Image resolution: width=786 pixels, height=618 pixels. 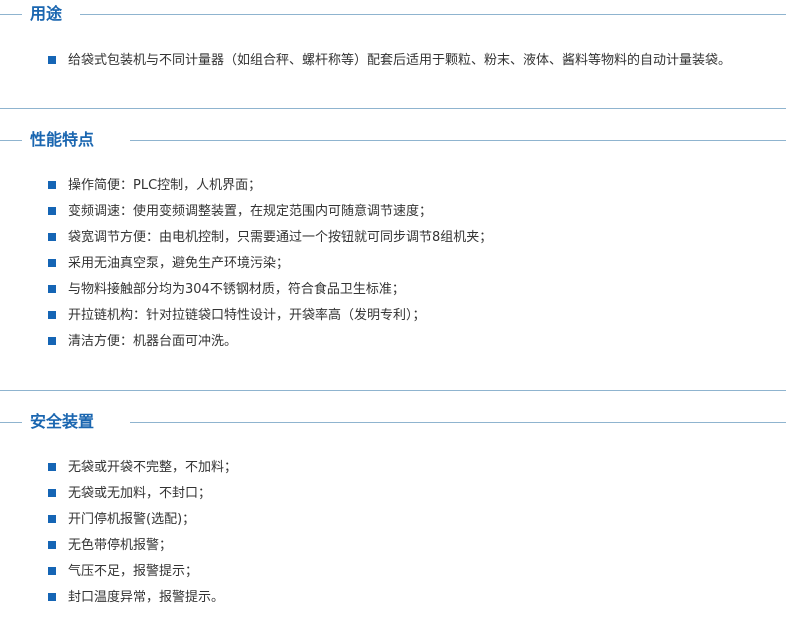 I want to click on list-item: 袋宽调节方便：由电机控制，只需要通过一个按钮就可同步调节8组机夹；, so click(x=270, y=238).